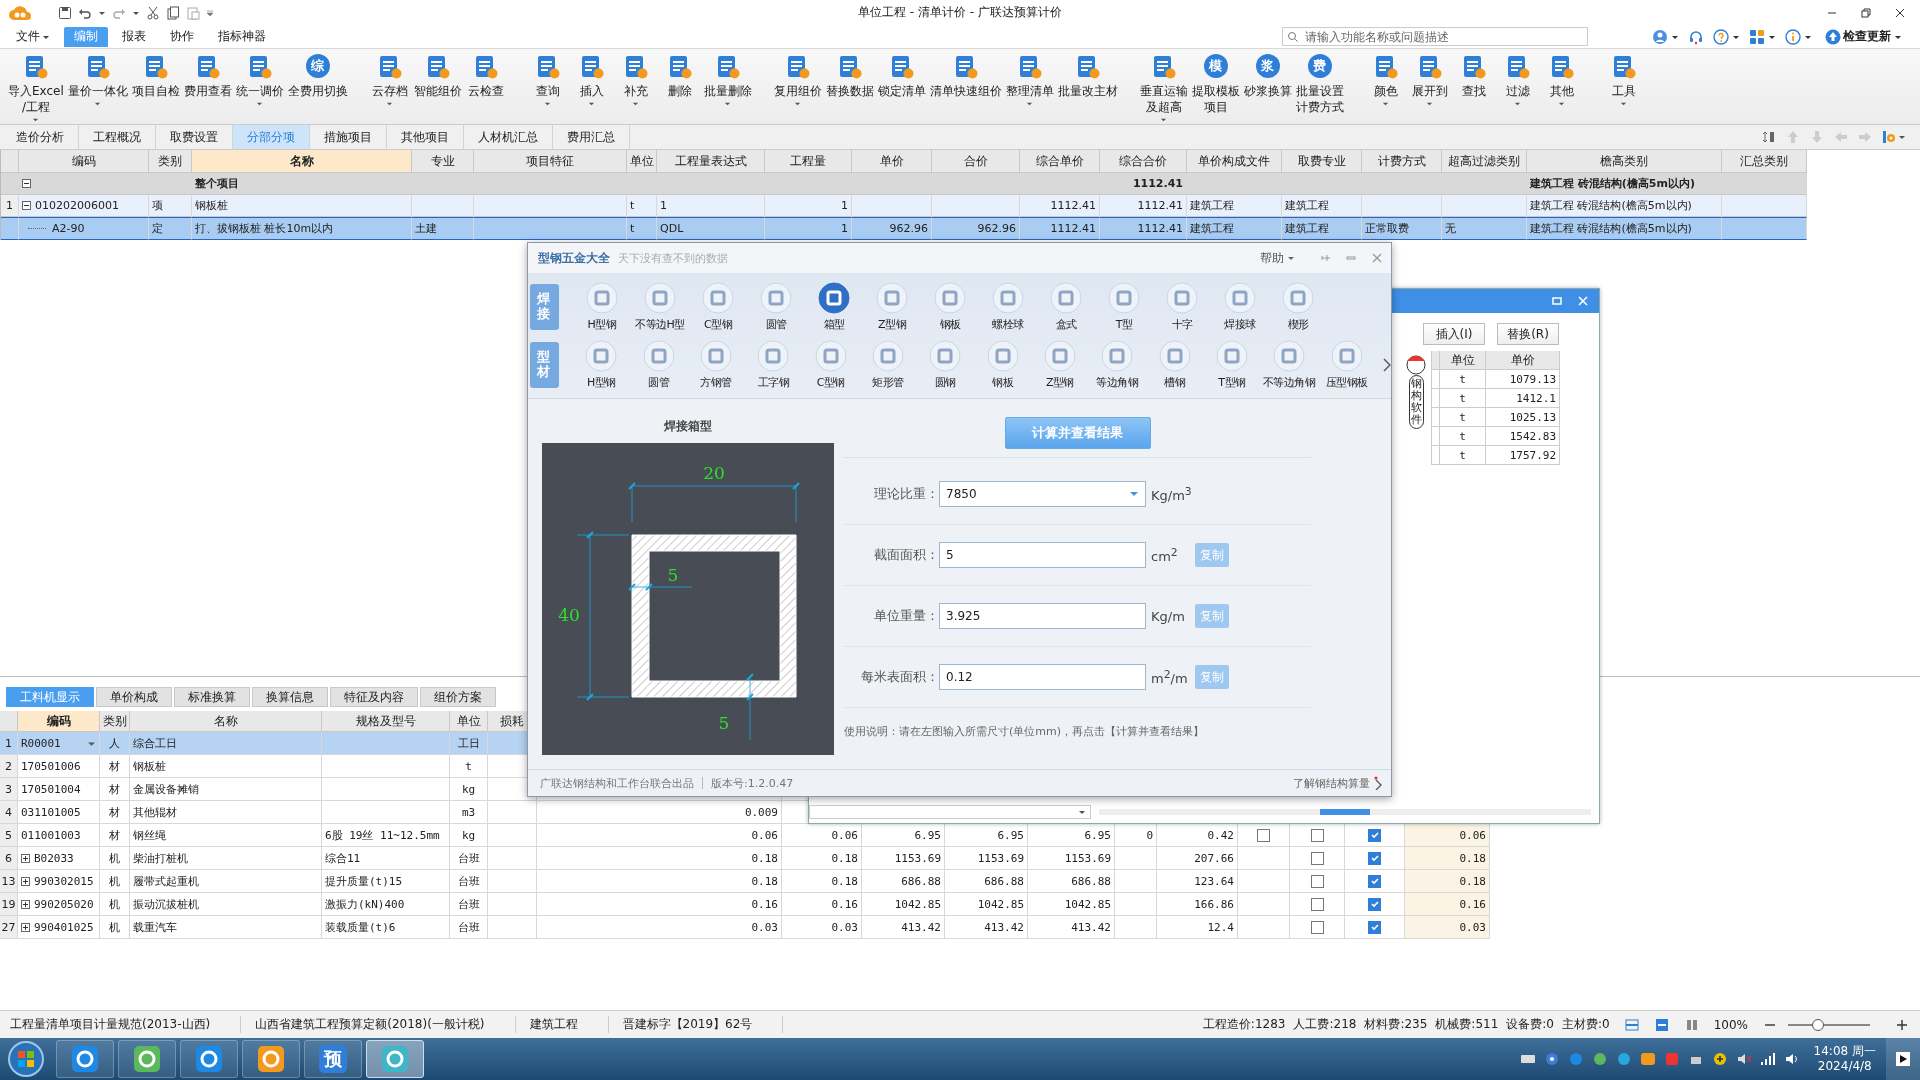 The height and width of the screenshot is (1080, 1920). I want to click on show-desktop-button, so click(1903, 1059).